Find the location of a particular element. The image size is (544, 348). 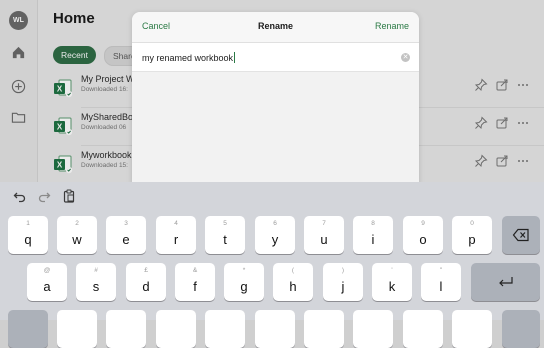

key-alt-char: * is located at coordinates (244, 270).